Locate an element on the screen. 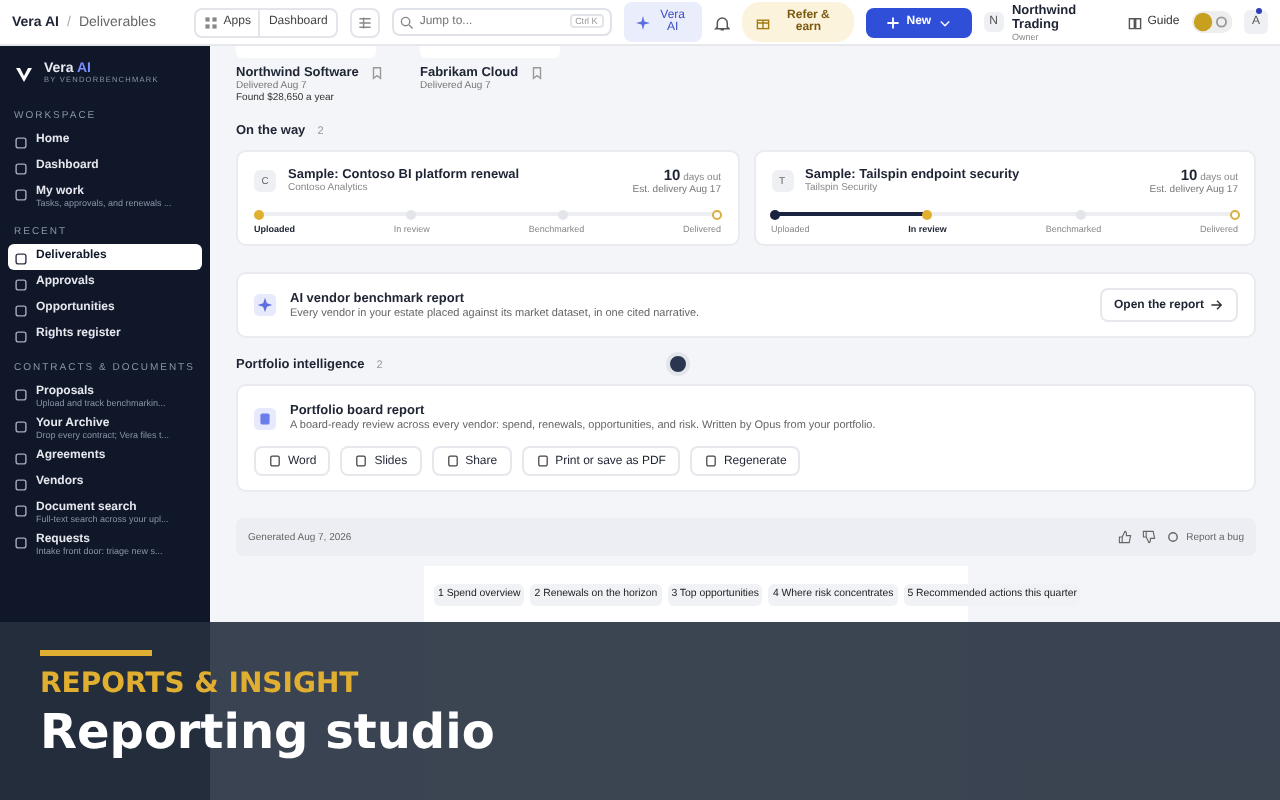 This screenshot has width=1280, height=800. accent-rule is located at coordinates (96, 653).